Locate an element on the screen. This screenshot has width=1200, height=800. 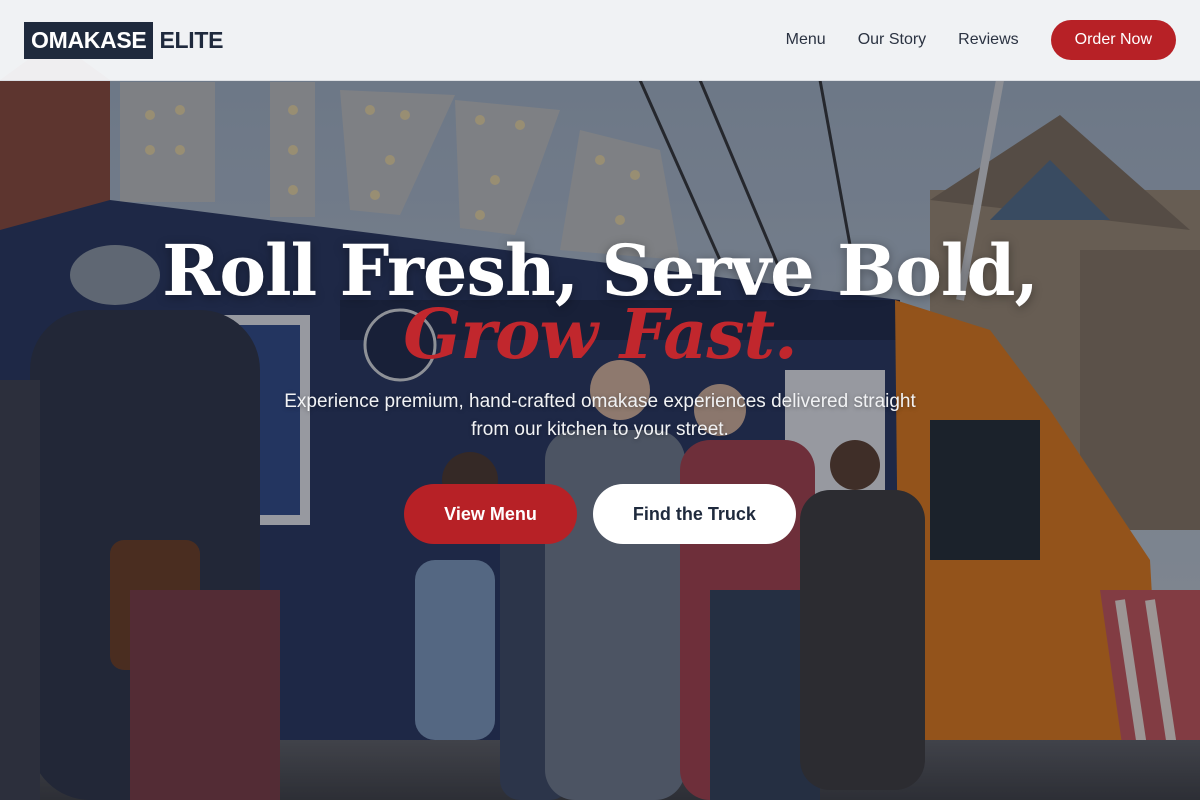
main-nav: Menu Our Story Reviews Order Now is located at coordinates (981, 40).